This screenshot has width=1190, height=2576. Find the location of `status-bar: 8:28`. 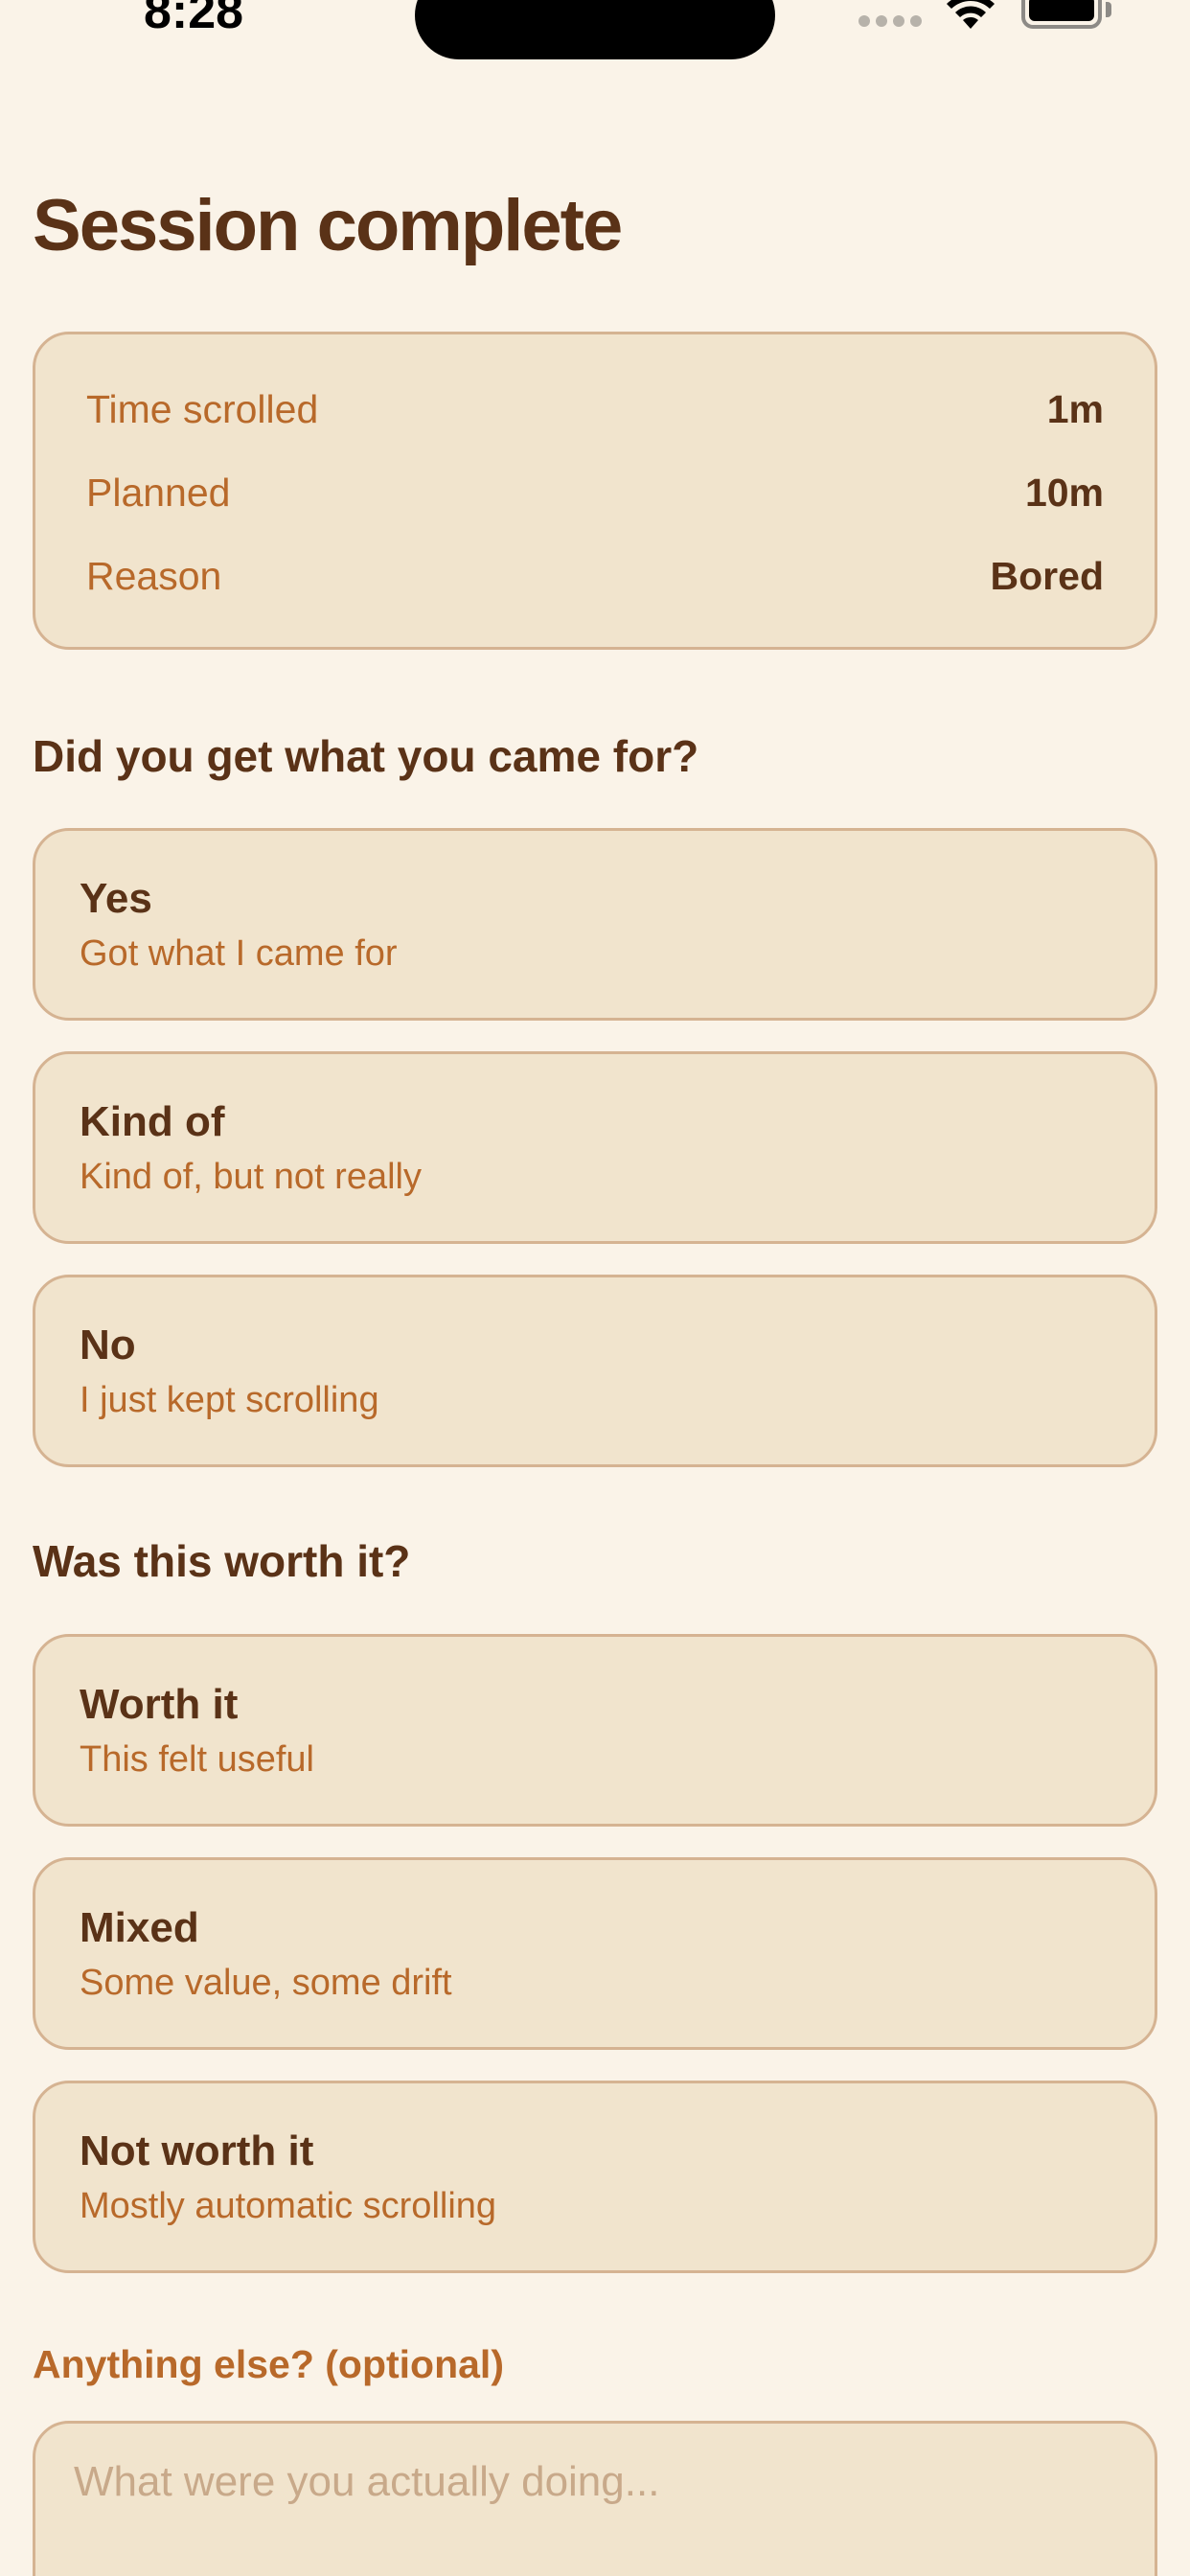

status-bar: 8:28 is located at coordinates (595, 34).